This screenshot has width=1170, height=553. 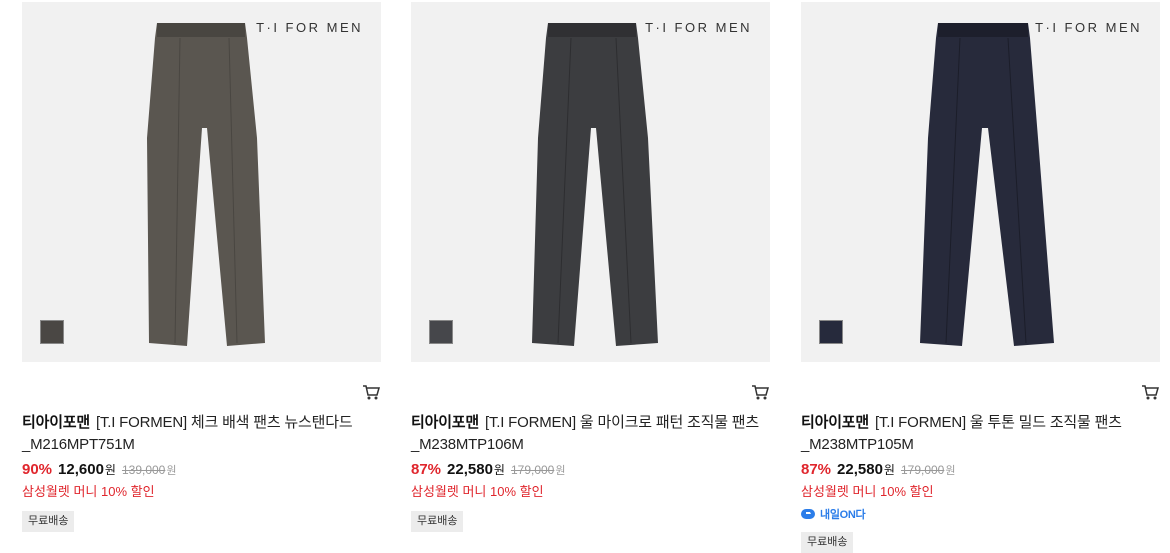 I want to click on product-name: [T.I FORMEN] 체크 배색 팬츠 뉴스탠다드, so click(x=224, y=422).